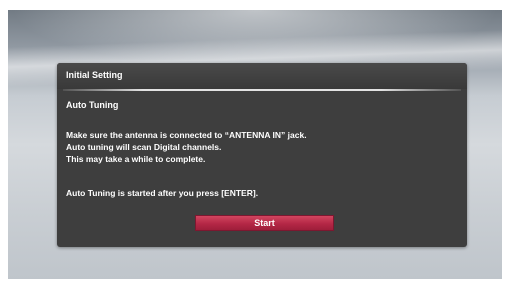 This screenshot has width=510, height=289. What do you see at coordinates (264, 223) in the screenshot?
I see `start-button: Start` at bounding box center [264, 223].